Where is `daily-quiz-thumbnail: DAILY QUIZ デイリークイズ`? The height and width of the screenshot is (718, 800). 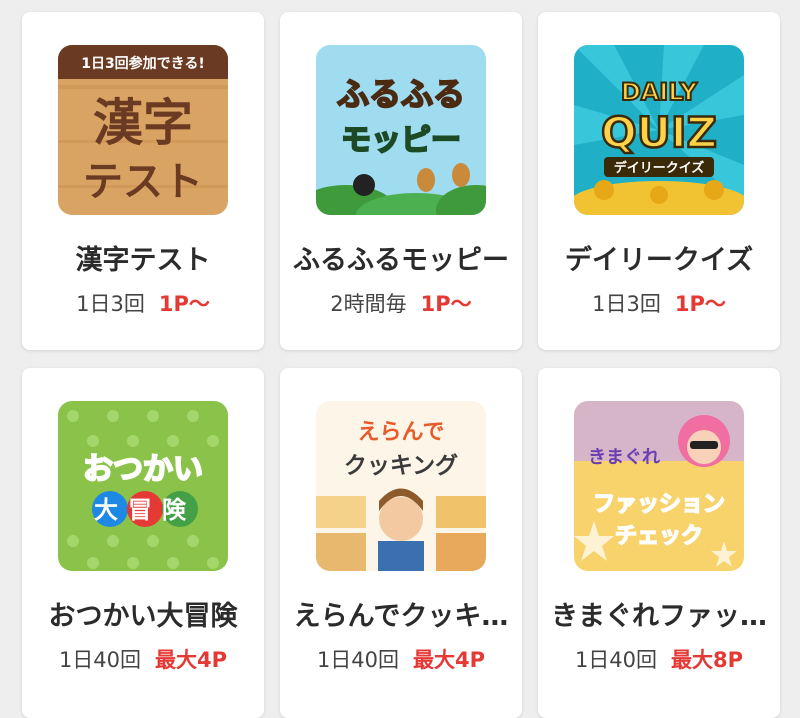
daily-quiz-thumbnail: DAILY QUIZ デイリークイズ is located at coordinates (659, 130).